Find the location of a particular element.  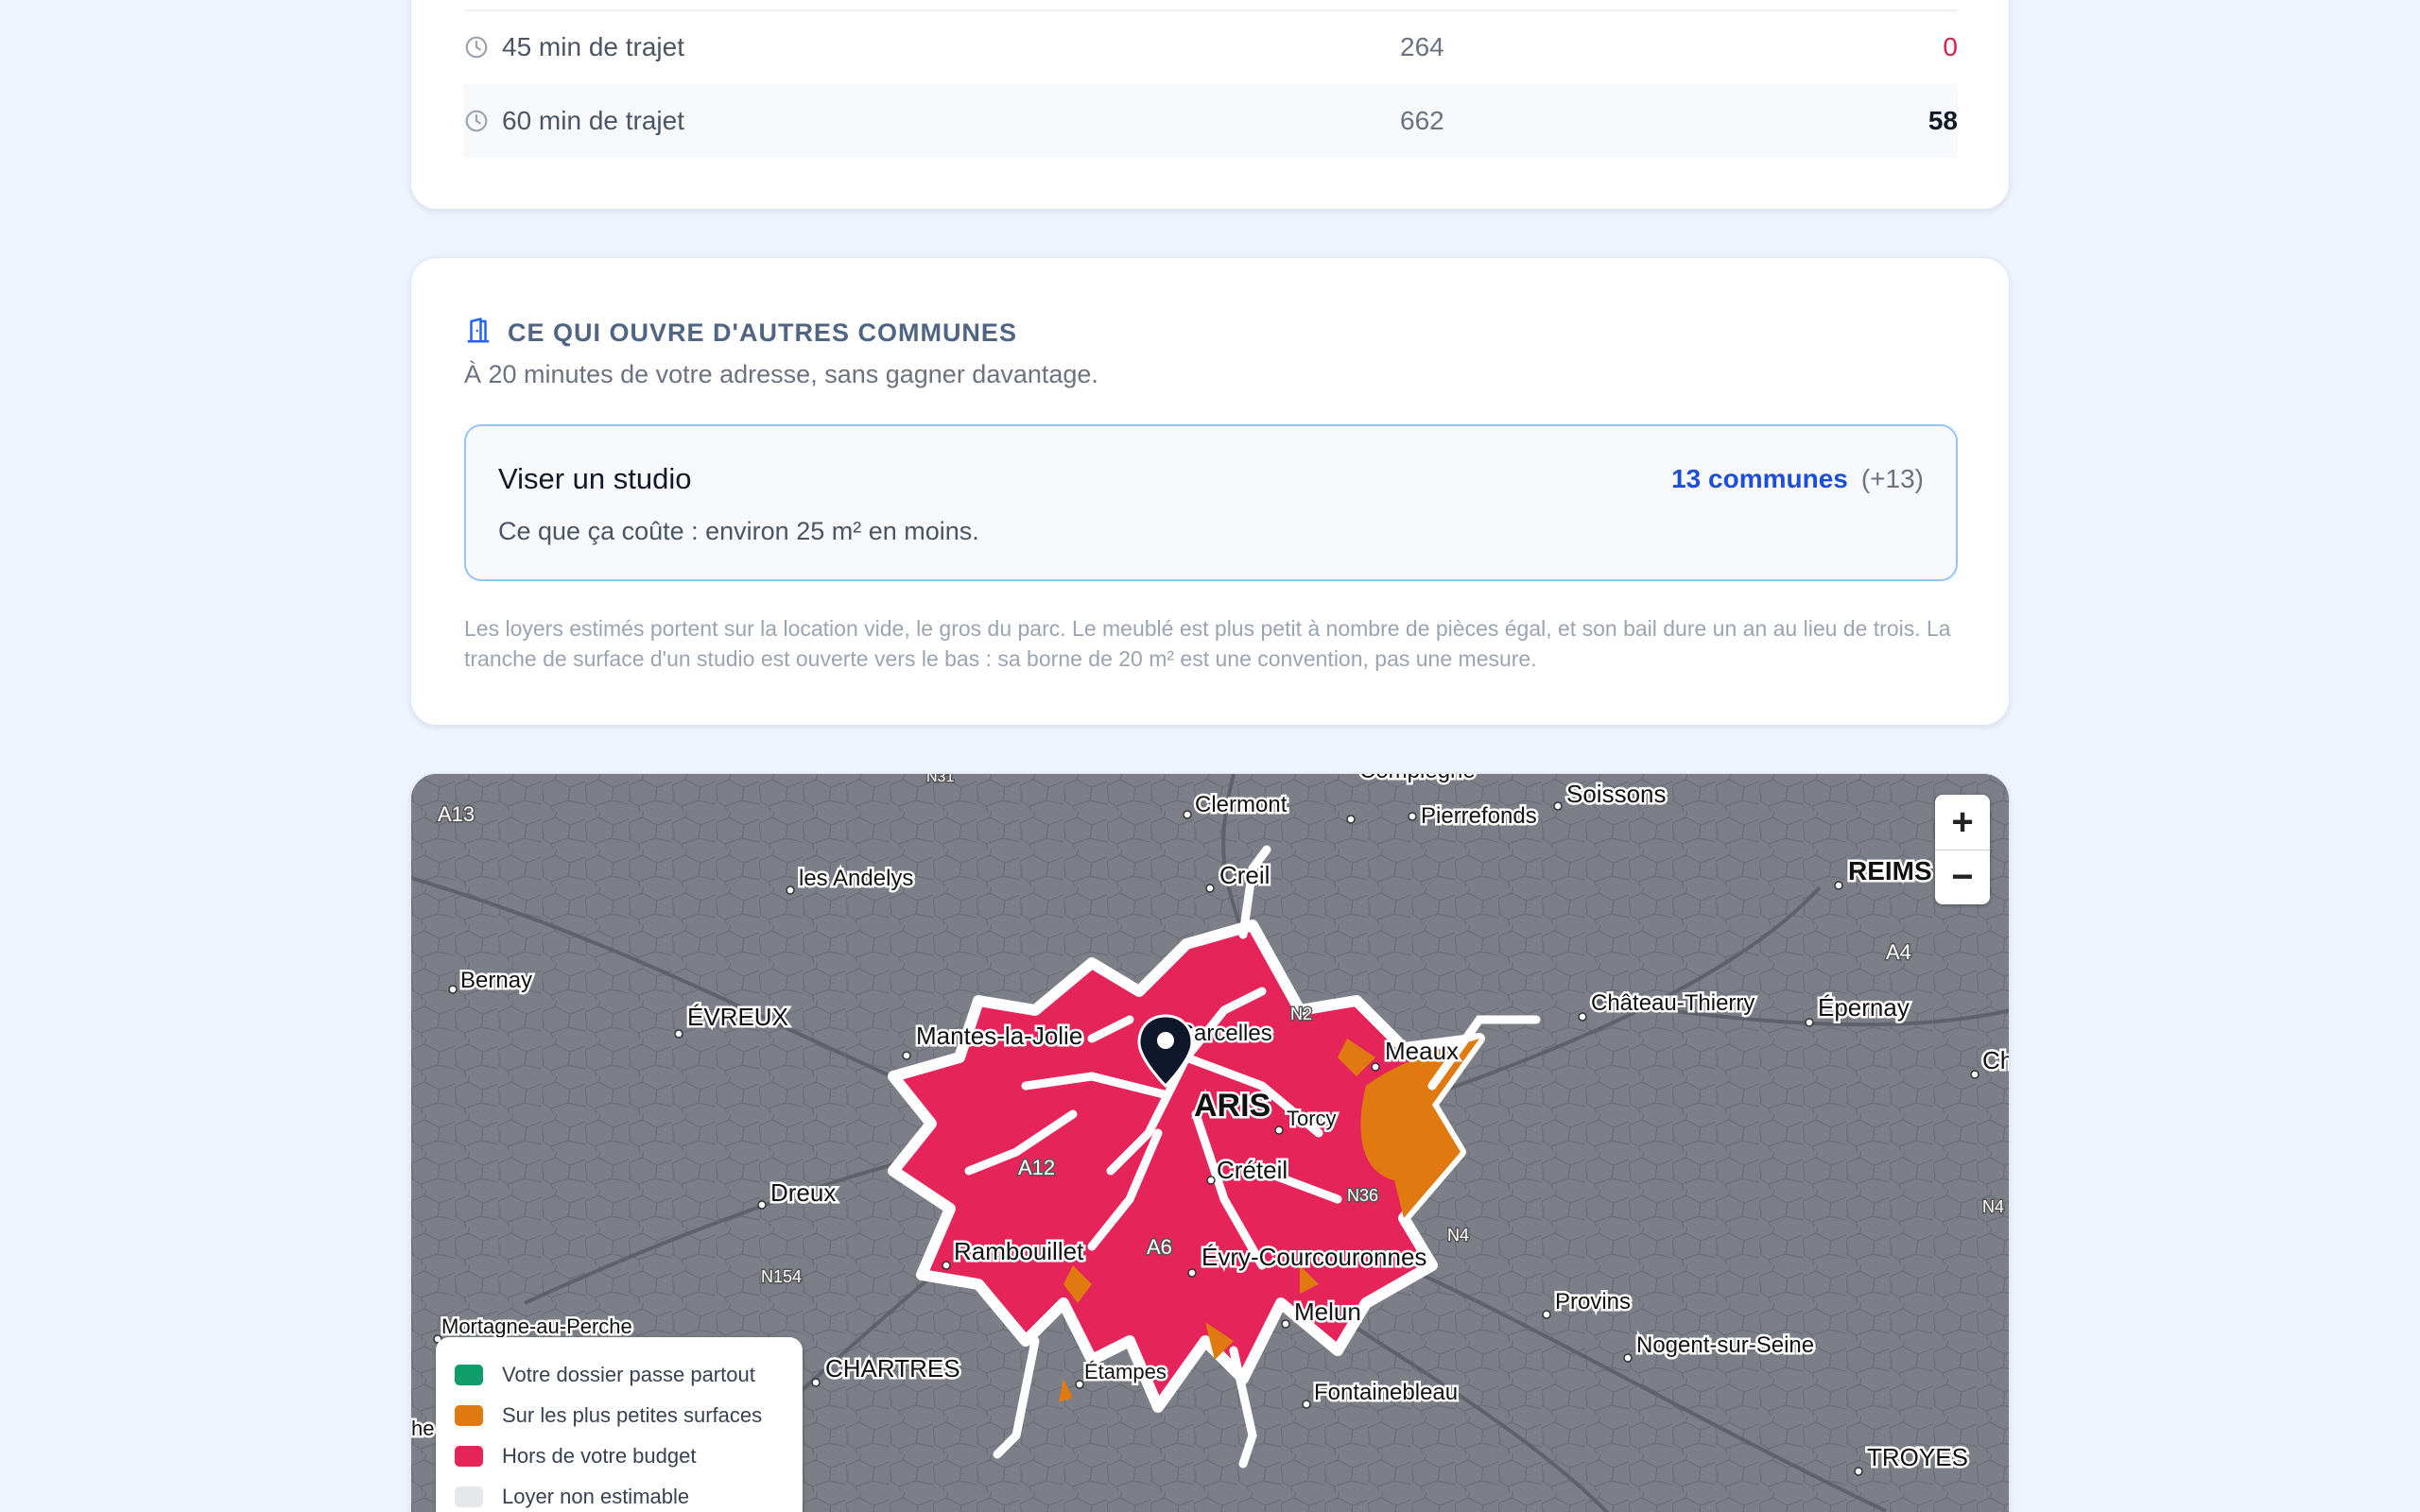

legend-item: Votre dossier passe partout is located at coordinates (619, 1374).